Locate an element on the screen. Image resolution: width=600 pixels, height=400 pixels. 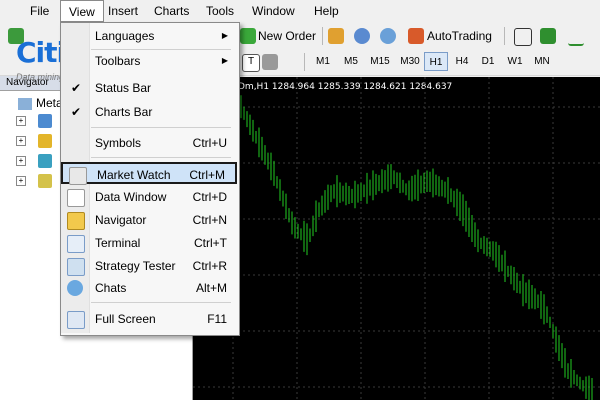
market-watch-icon is located at coordinates (78, 176).